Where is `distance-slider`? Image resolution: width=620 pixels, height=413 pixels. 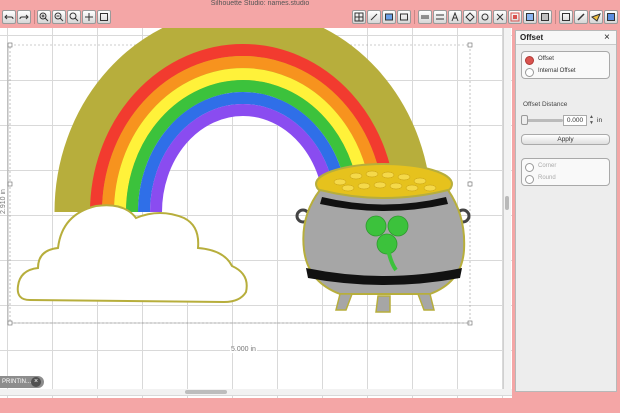 distance-slider is located at coordinates (543, 120).